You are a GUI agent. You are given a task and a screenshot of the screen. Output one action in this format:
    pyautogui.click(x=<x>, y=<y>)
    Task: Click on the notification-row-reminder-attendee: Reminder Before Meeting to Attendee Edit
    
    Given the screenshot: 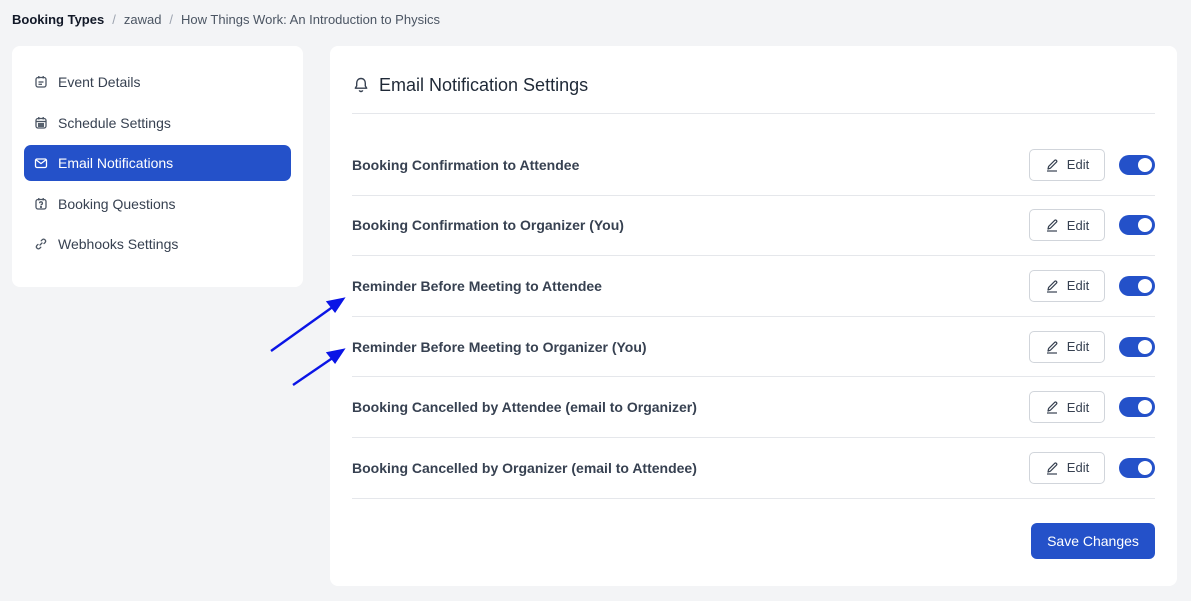 What is the action you would take?
    pyautogui.click(x=753, y=286)
    